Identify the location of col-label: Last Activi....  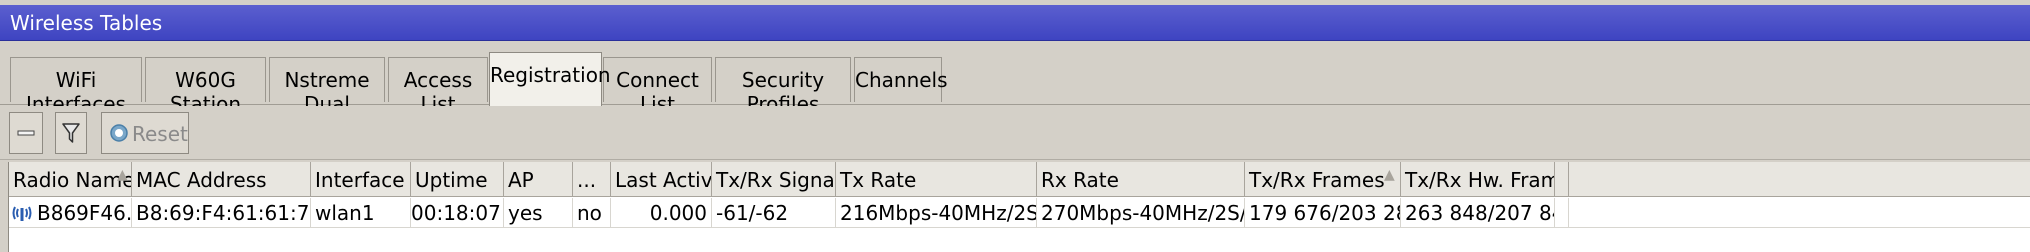
(663, 180).